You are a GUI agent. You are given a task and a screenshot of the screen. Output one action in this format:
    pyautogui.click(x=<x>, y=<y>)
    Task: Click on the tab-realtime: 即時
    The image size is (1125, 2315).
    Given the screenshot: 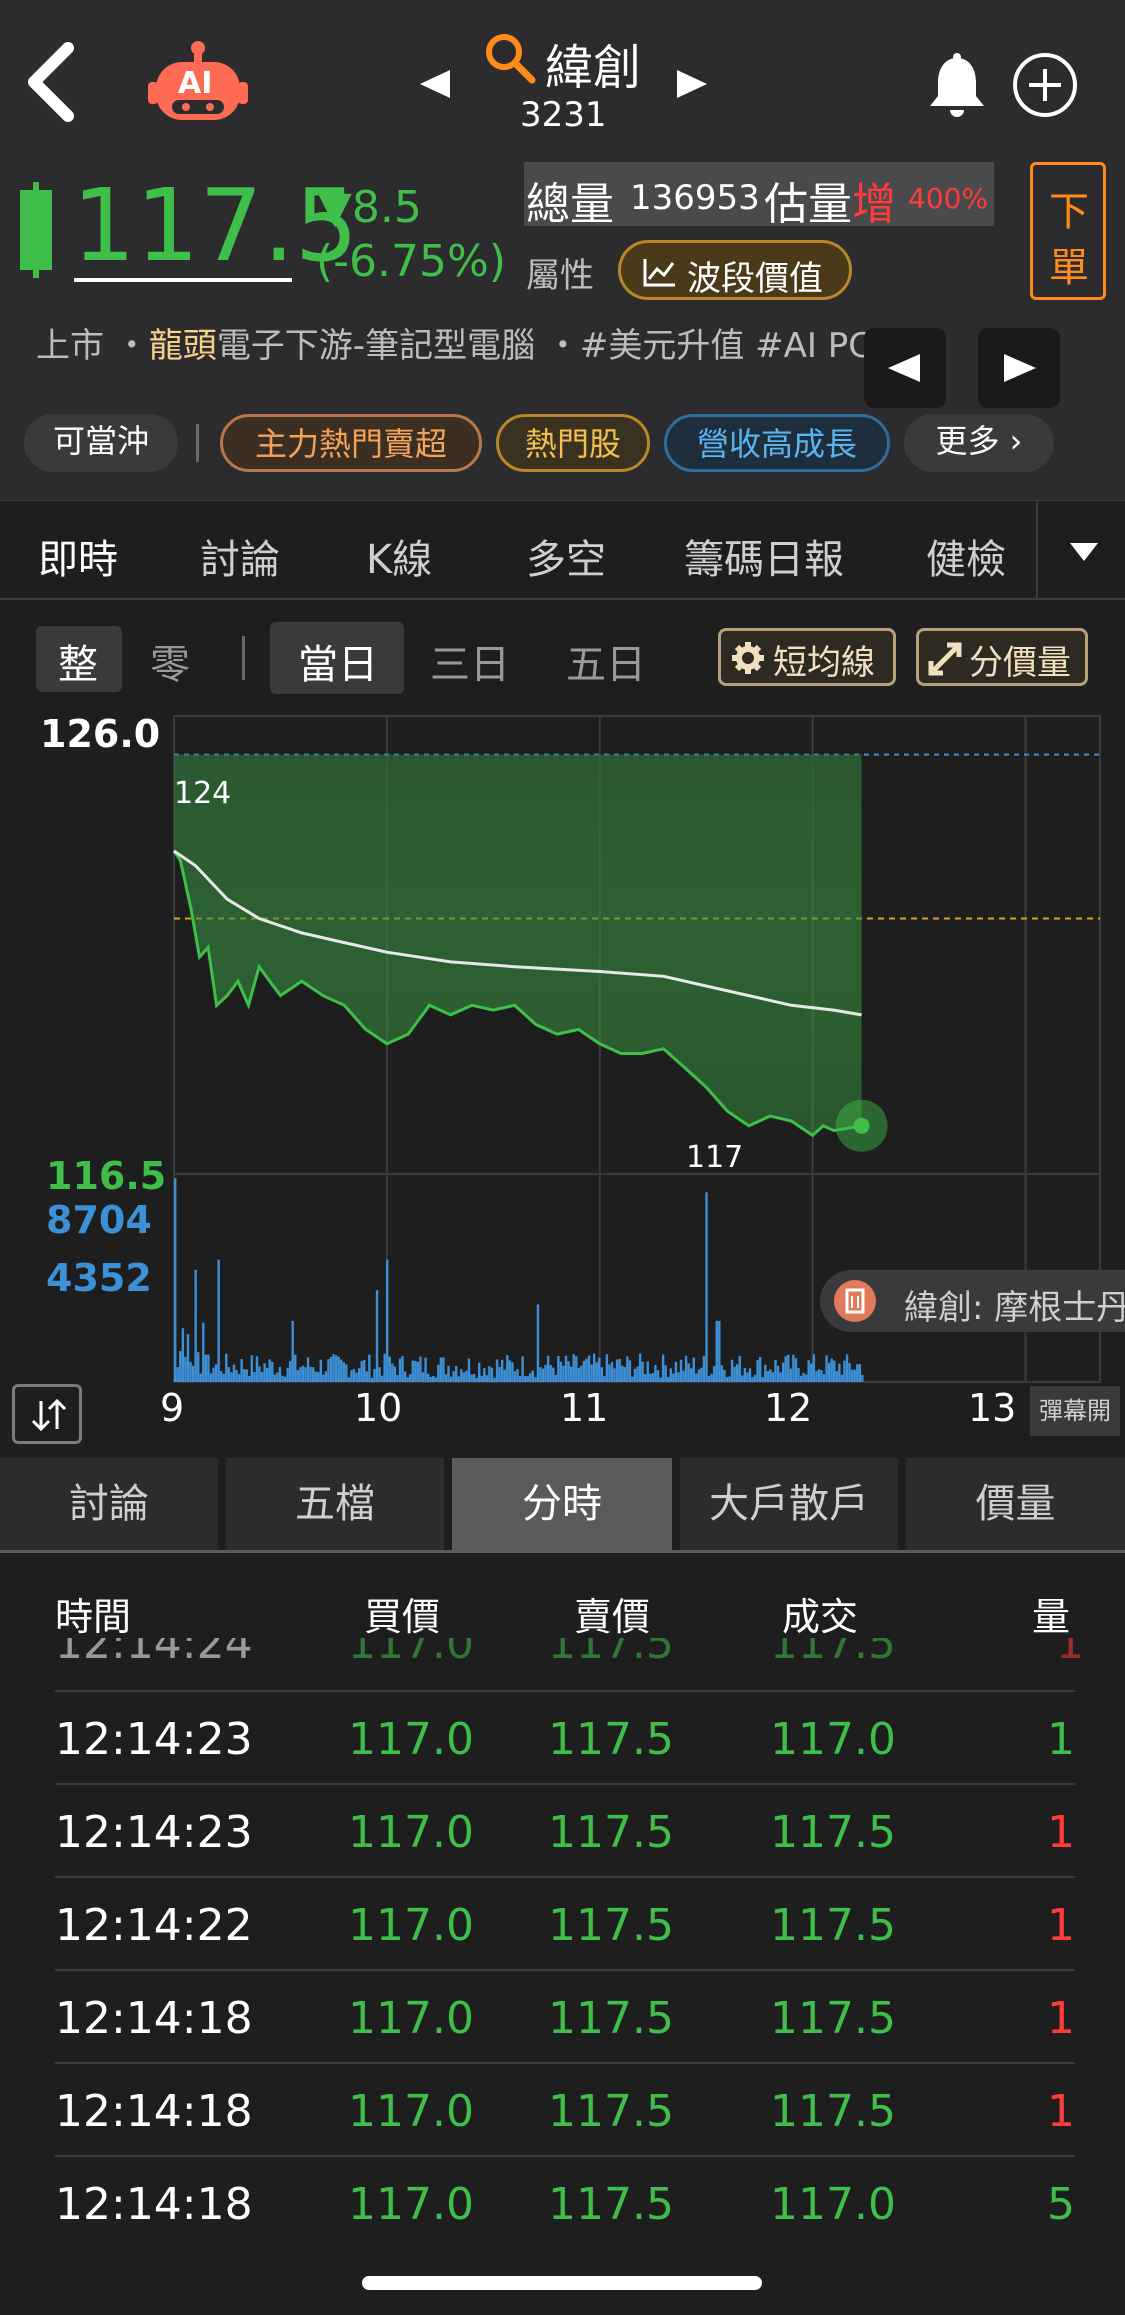 What is the action you would take?
    pyautogui.click(x=78, y=556)
    